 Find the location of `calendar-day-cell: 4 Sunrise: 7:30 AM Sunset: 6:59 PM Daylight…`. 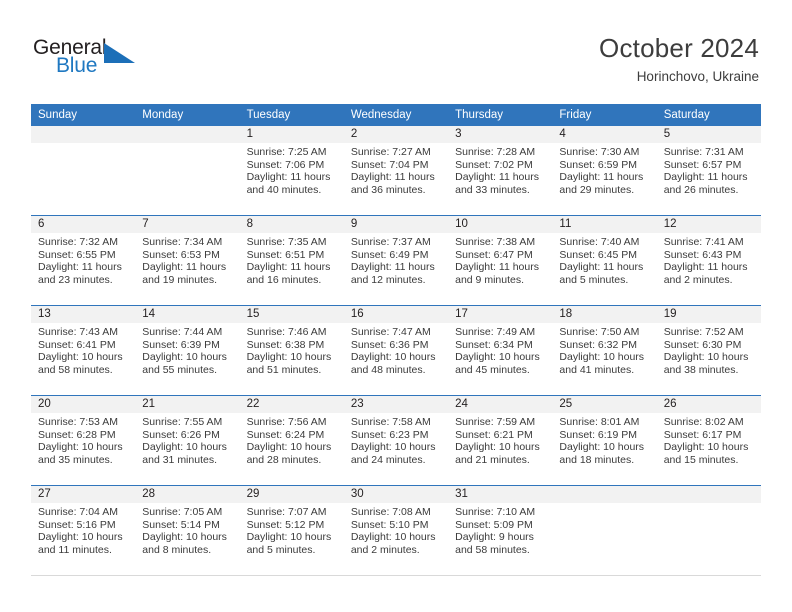

calendar-day-cell: 4 Sunrise: 7:30 AM Sunset: 6:59 PM Daylight… is located at coordinates (604, 171).